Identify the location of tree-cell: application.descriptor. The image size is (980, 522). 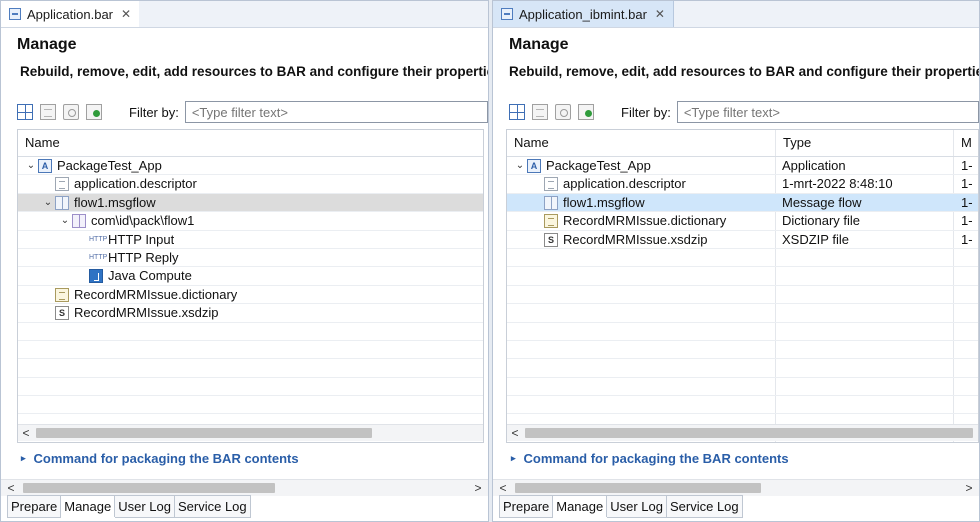
(119, 184).